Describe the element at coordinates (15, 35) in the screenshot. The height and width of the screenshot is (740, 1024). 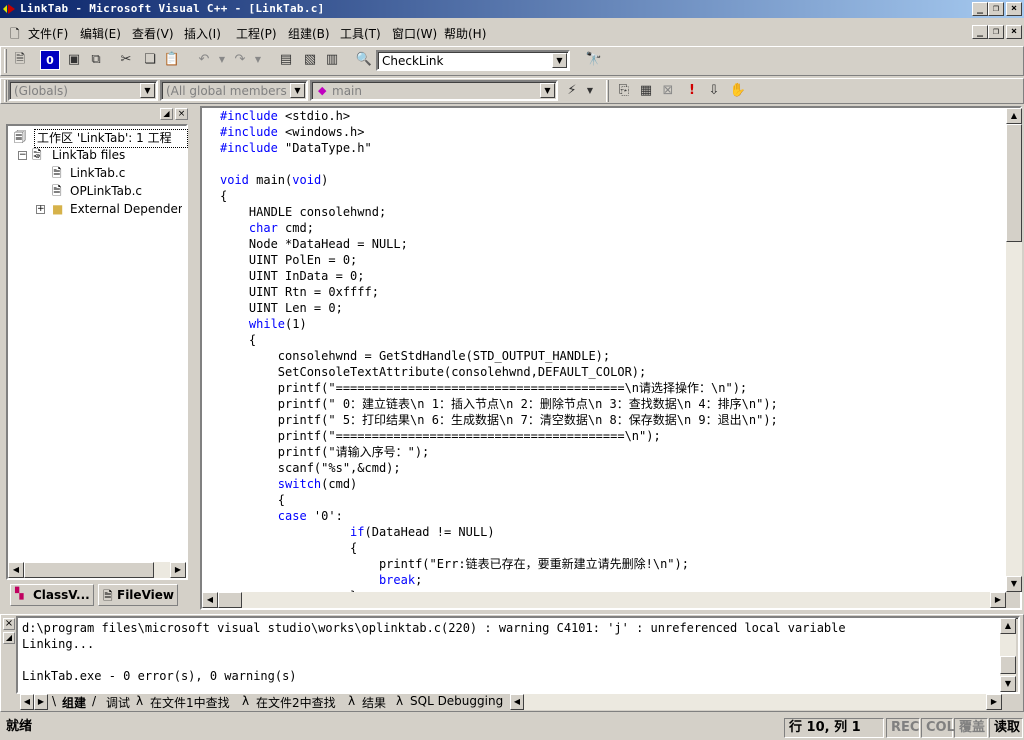
I see `document-icon: 🗋` at that location.